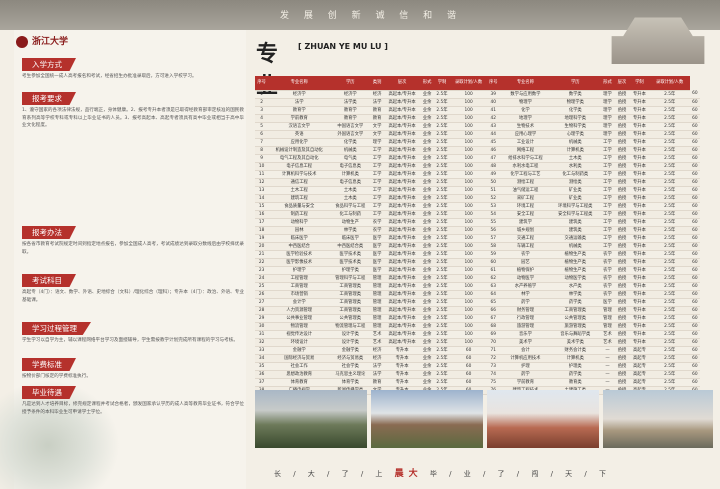 This screenshot has width=720, height=489. I want to click on column-header: 学制, so click(442, 83).